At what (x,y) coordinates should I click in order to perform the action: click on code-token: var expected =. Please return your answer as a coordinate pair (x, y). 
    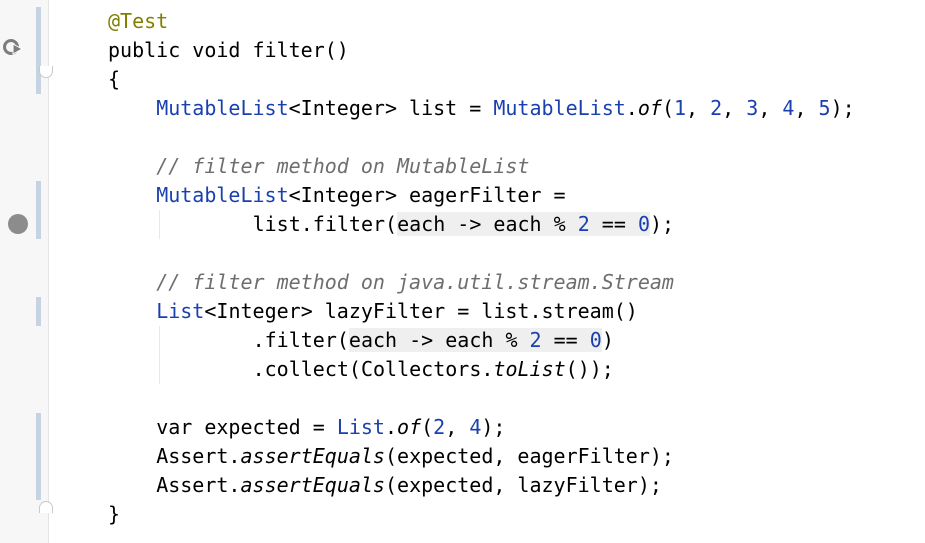
    Looking at the image, I should click on (246, 427).